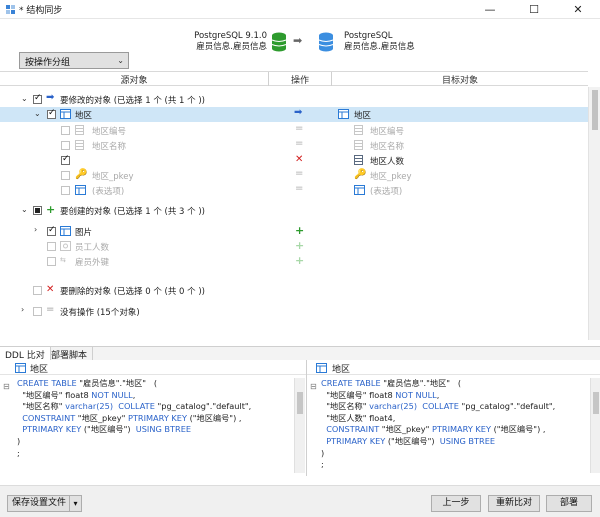 The image size is (600, 517). Describe the element at coordinates (39, 503) in the screenshot. I see `save-profile-button: 保存设置文件` at that location.